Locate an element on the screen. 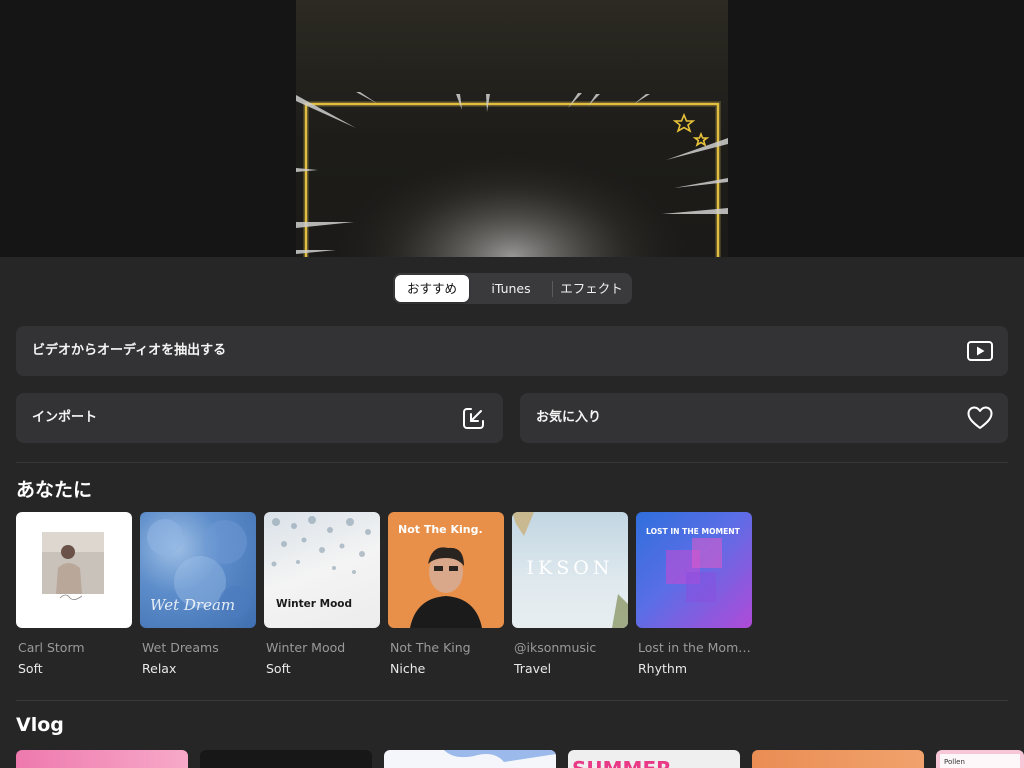 Image resolution: width=1024 pixels, height=768 pixels. album-cover: Not The King. is located at coordinates (446, 570).